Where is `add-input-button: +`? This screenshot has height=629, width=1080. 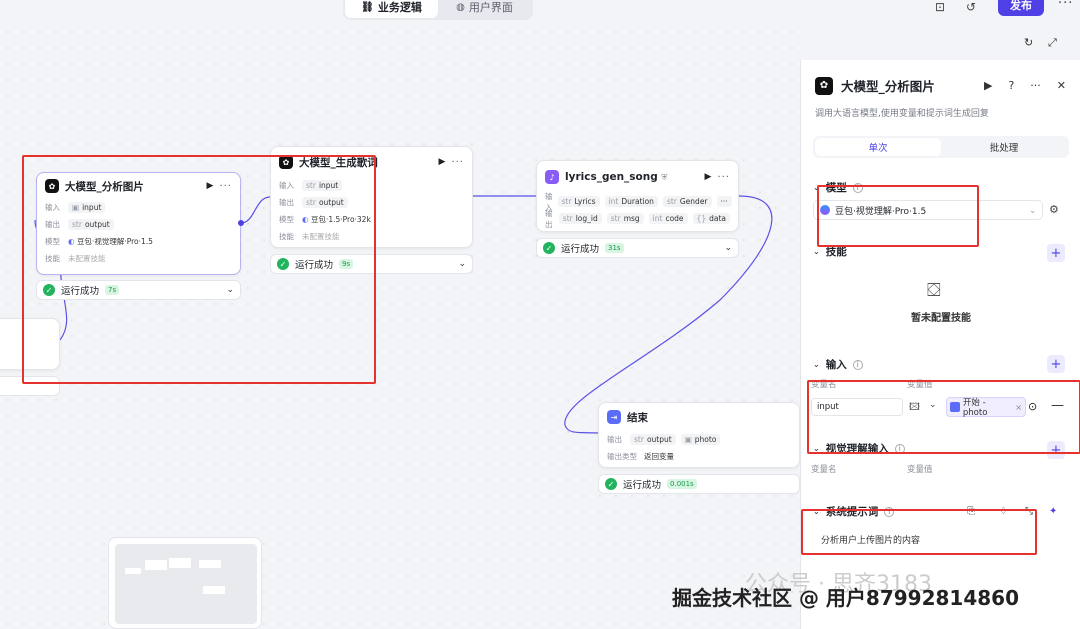 add-input-button: + is located at coordinates (1056, 364).